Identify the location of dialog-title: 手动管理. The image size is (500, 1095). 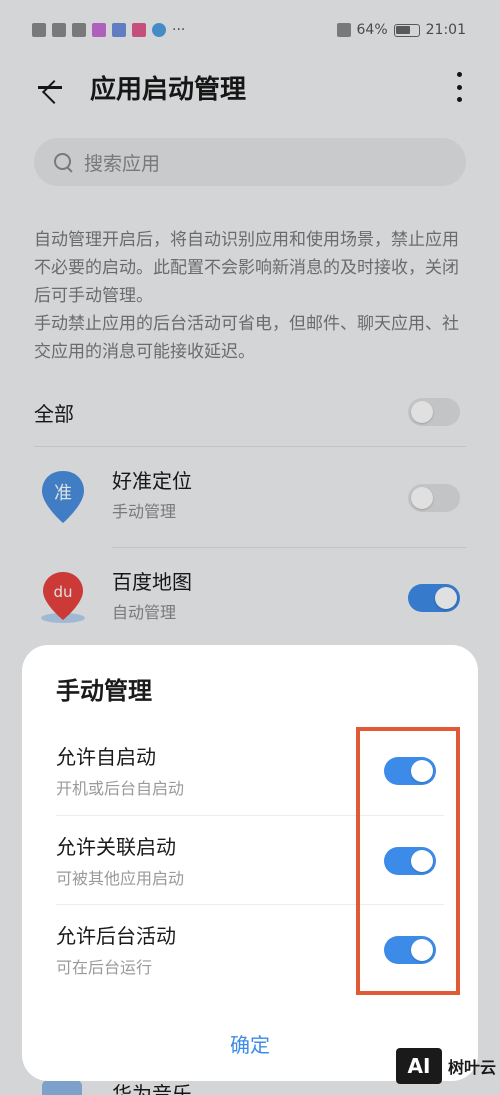
(104, 691).